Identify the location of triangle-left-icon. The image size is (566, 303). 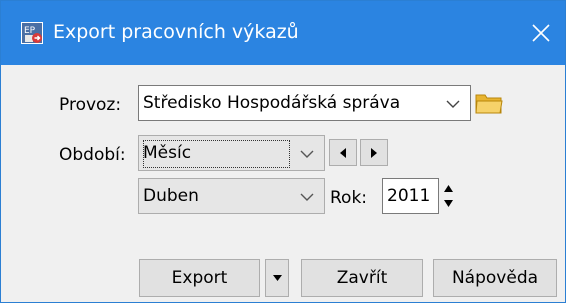
(343, 152).